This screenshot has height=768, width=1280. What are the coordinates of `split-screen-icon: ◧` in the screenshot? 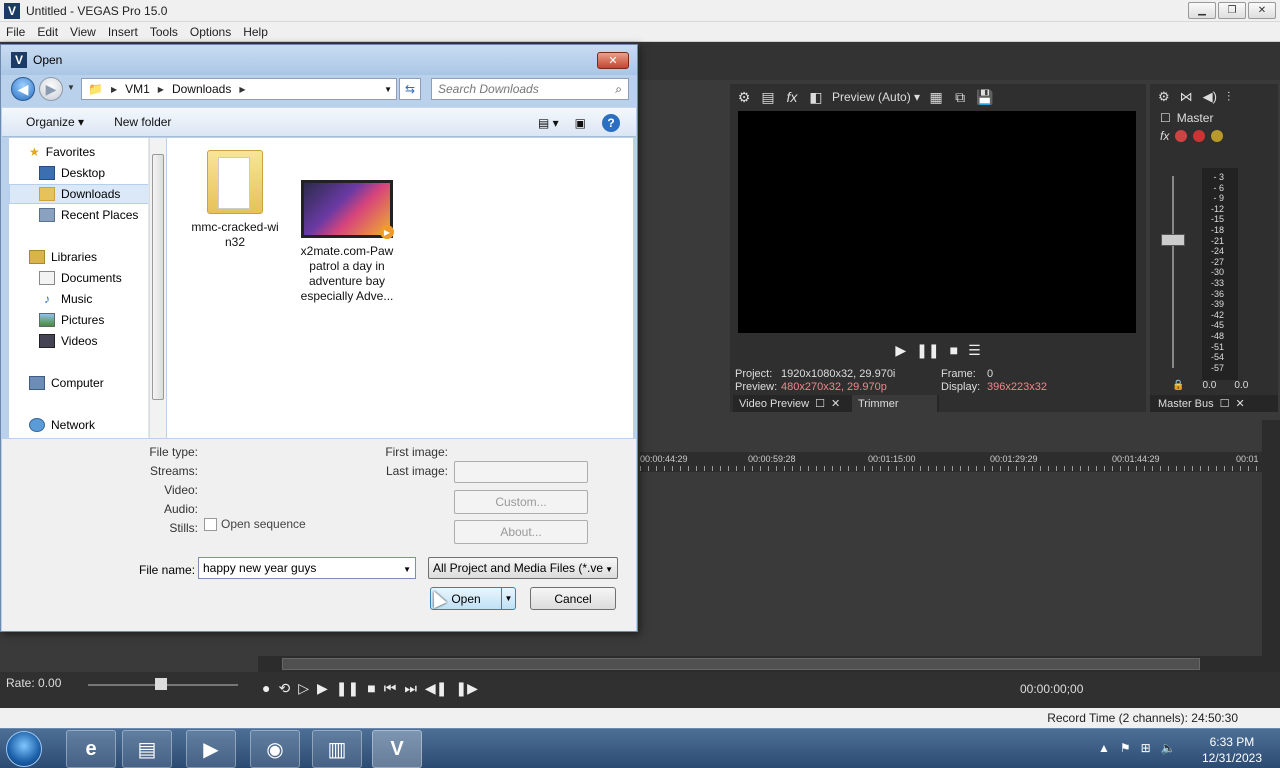 It's located at (816, 97).